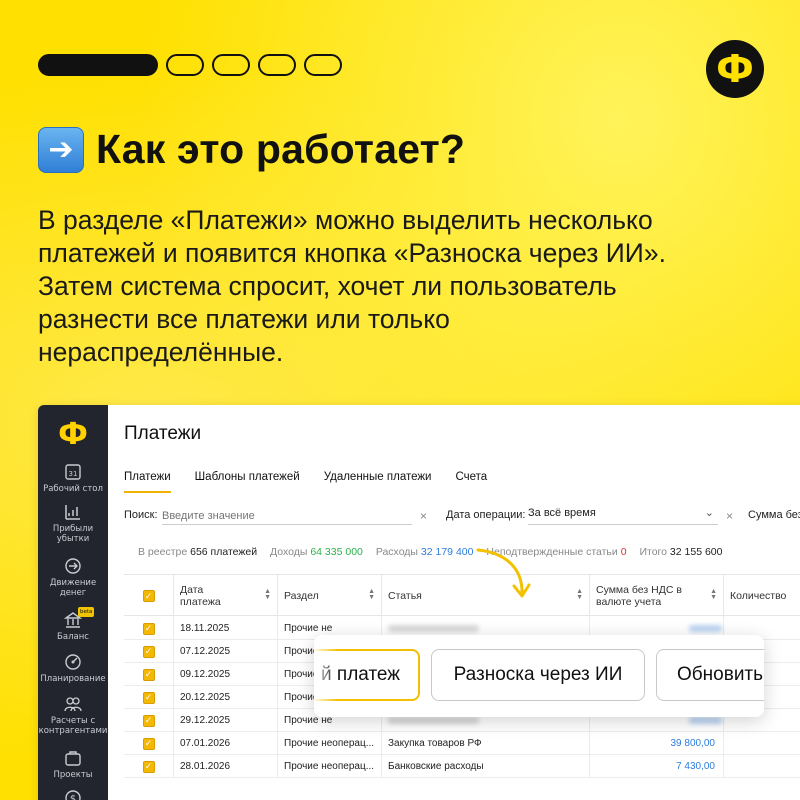 This screenshot has width=800, height=800. Describe the element at coordinates (657, 766) in the screenshot. I see `cell-amount: 7 430,00` at that location.